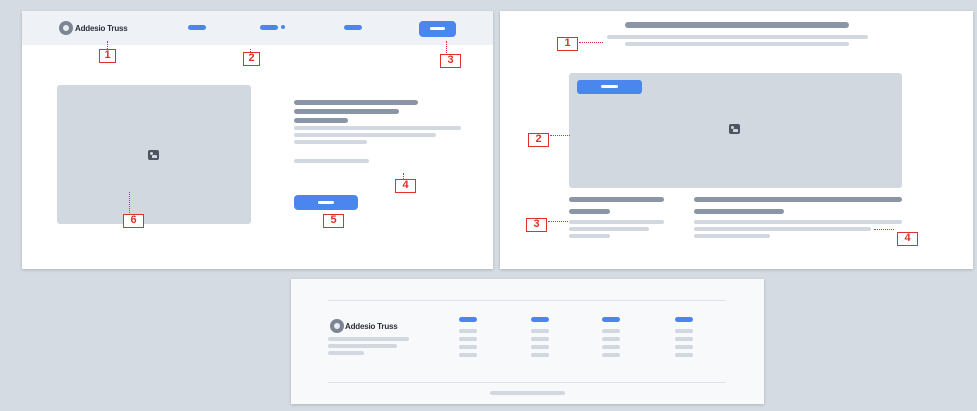 Image resolution: width=977 pixels, height=411 pixels. Describe the element at coordinates (283, 27) in the screenshot. I see `chevron-down-icon` at that location.